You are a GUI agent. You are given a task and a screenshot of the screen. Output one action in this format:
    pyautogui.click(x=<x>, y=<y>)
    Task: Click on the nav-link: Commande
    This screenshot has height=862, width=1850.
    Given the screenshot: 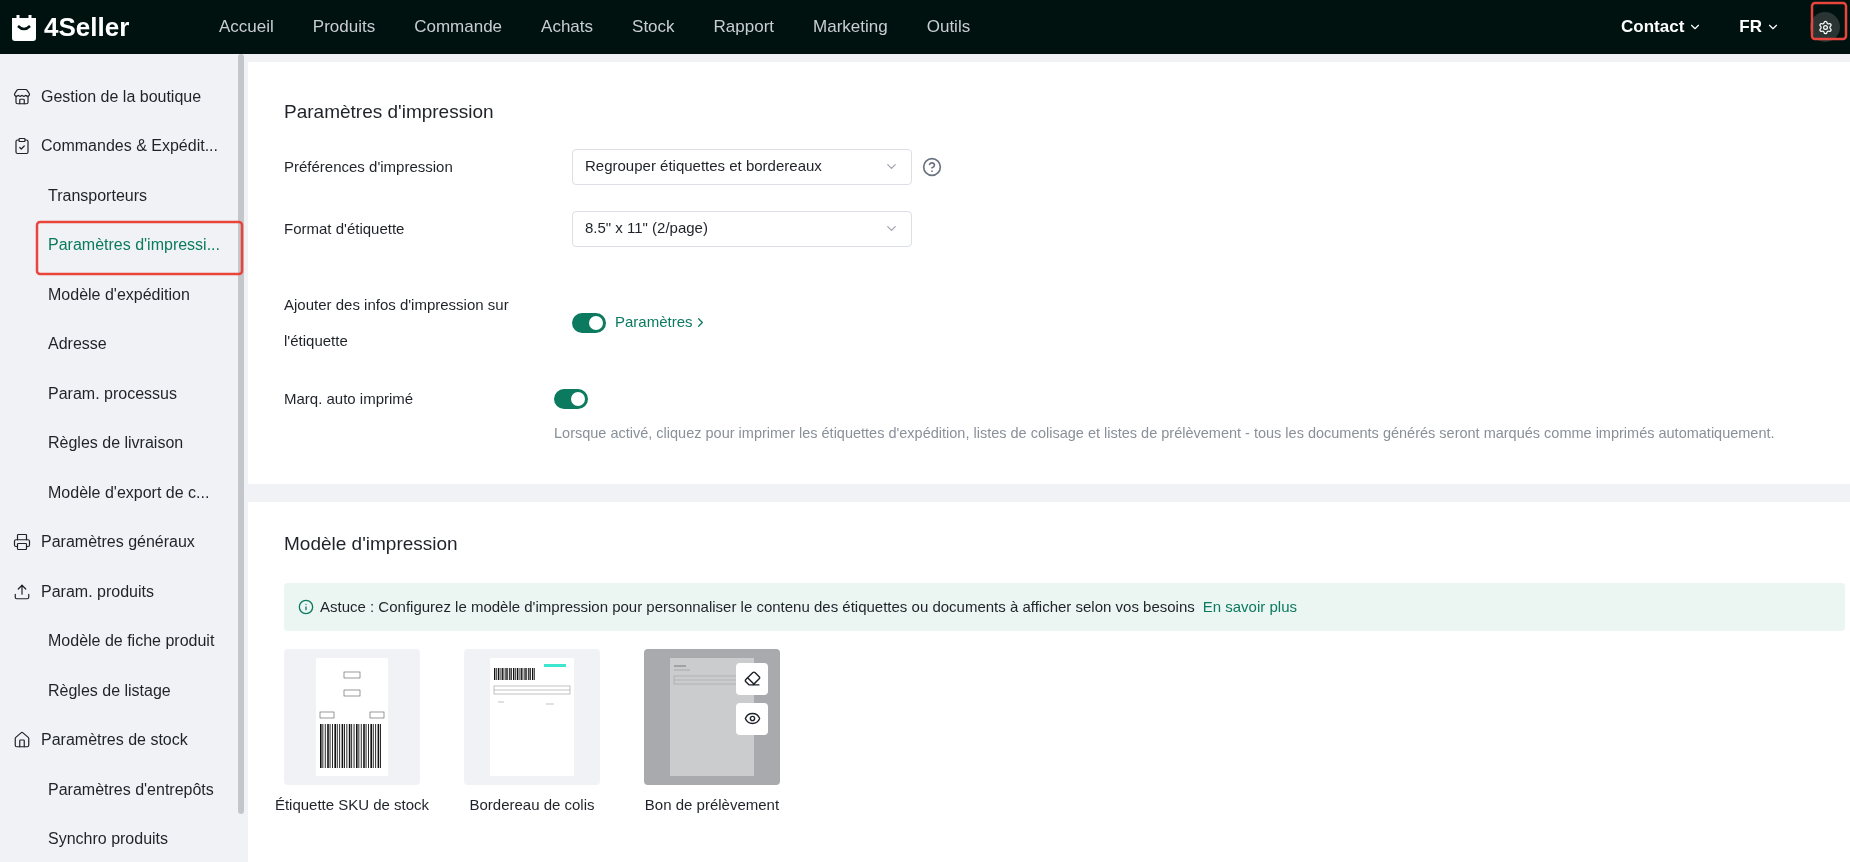 What is the action you would take?
    pyautogui.click(x=458, y=27)
    